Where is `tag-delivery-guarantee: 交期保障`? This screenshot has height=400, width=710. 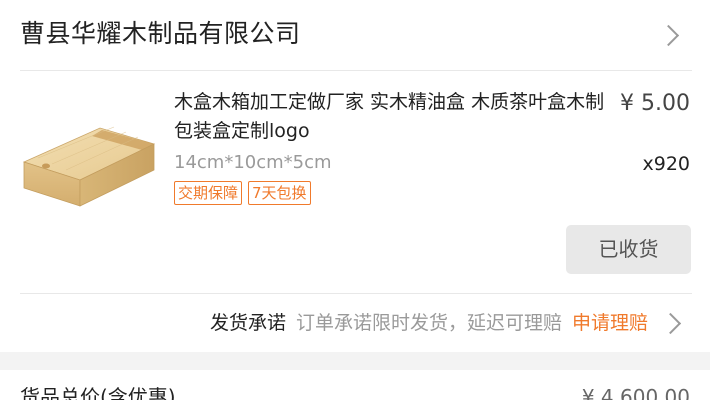
tag-delivery-guarantee: 交期保障 is located at coordinates (208, 193).